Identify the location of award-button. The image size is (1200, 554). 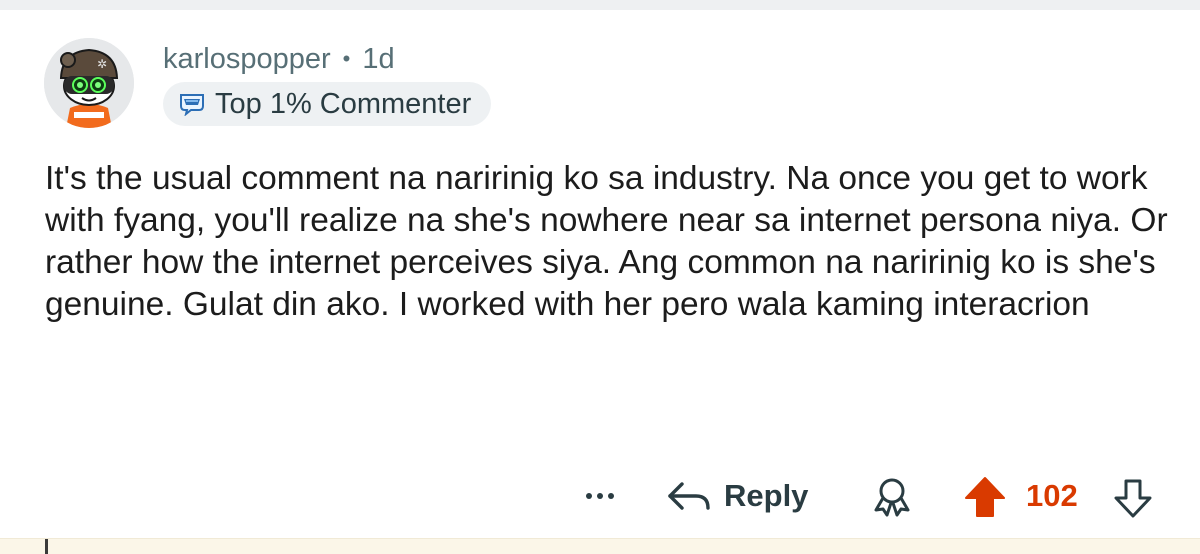
(892, 497).